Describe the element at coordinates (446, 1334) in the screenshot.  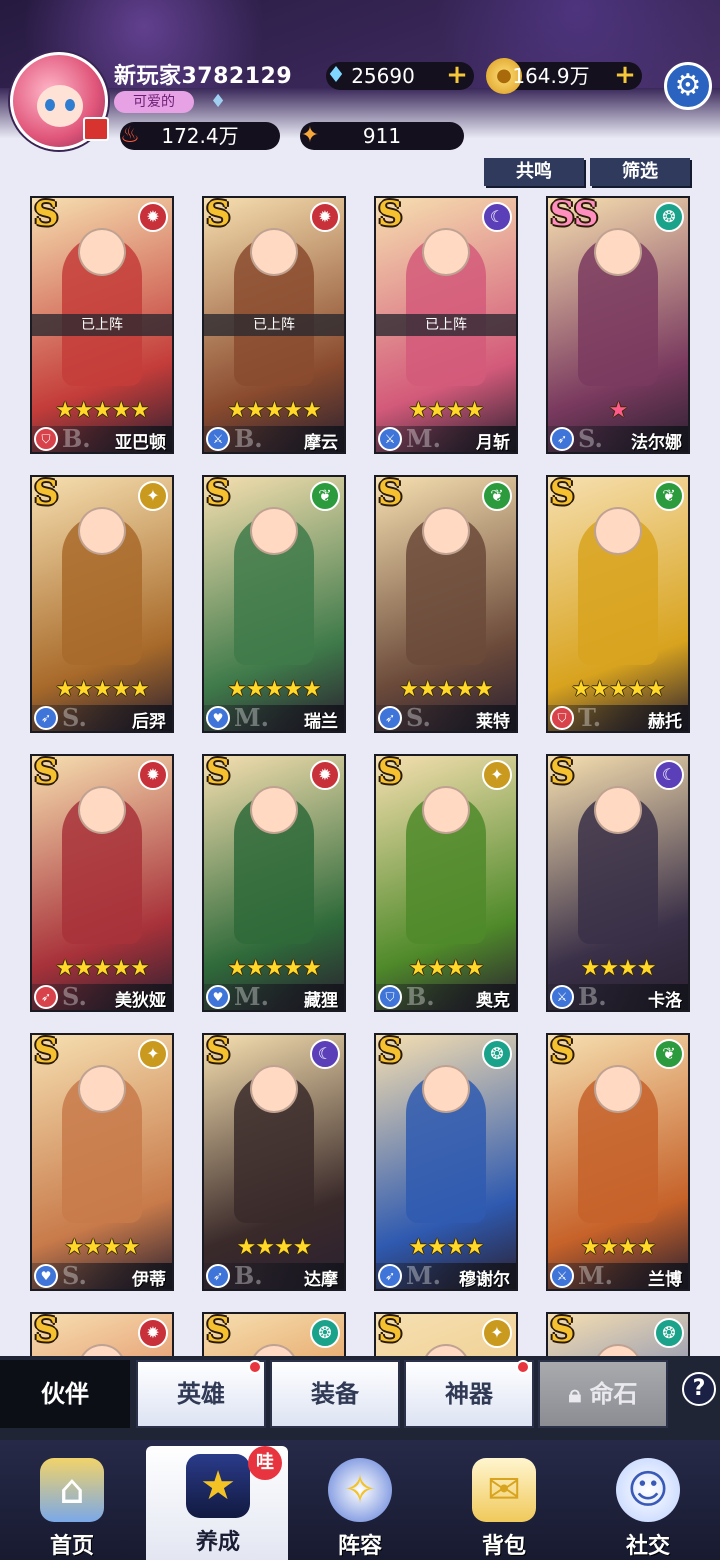
I see `hero-card: S ✦` at that location.